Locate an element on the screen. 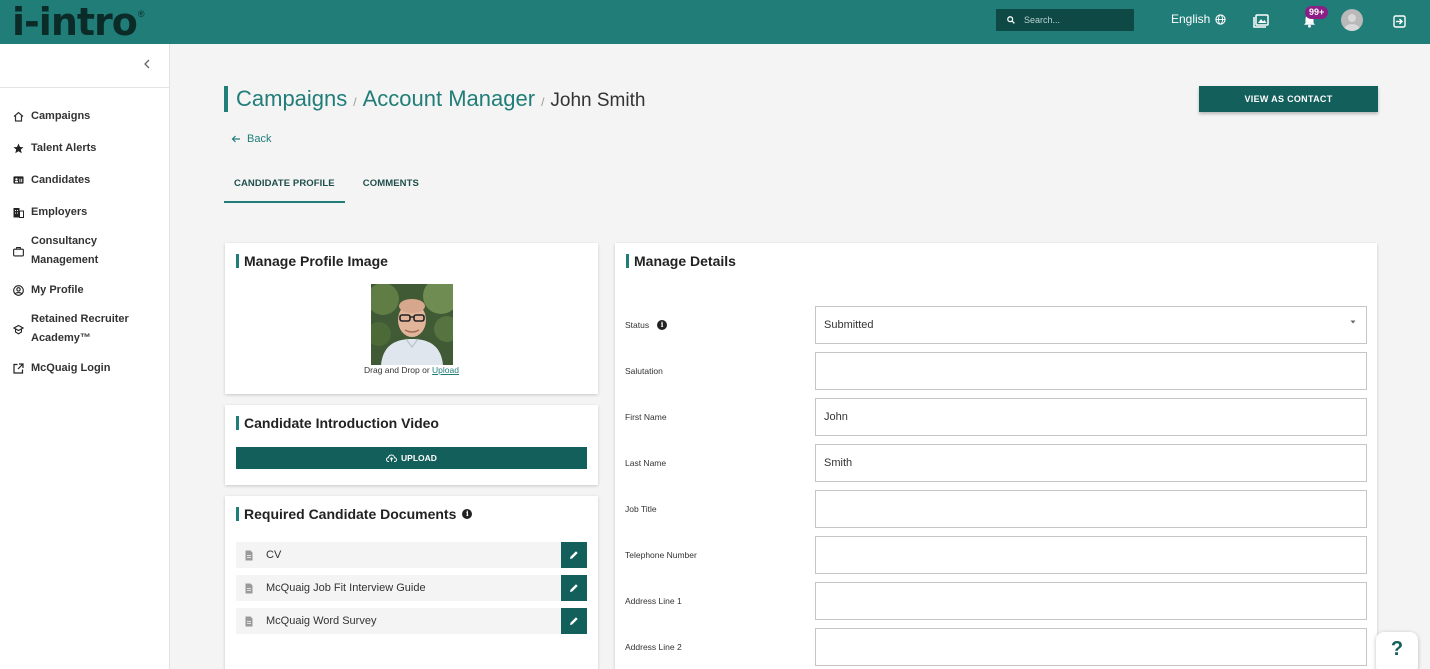 Image resolution: width=1430 pixels, height=669 pixels. card-title: Required Candidate Documents i is located at coordinates (354, 514).